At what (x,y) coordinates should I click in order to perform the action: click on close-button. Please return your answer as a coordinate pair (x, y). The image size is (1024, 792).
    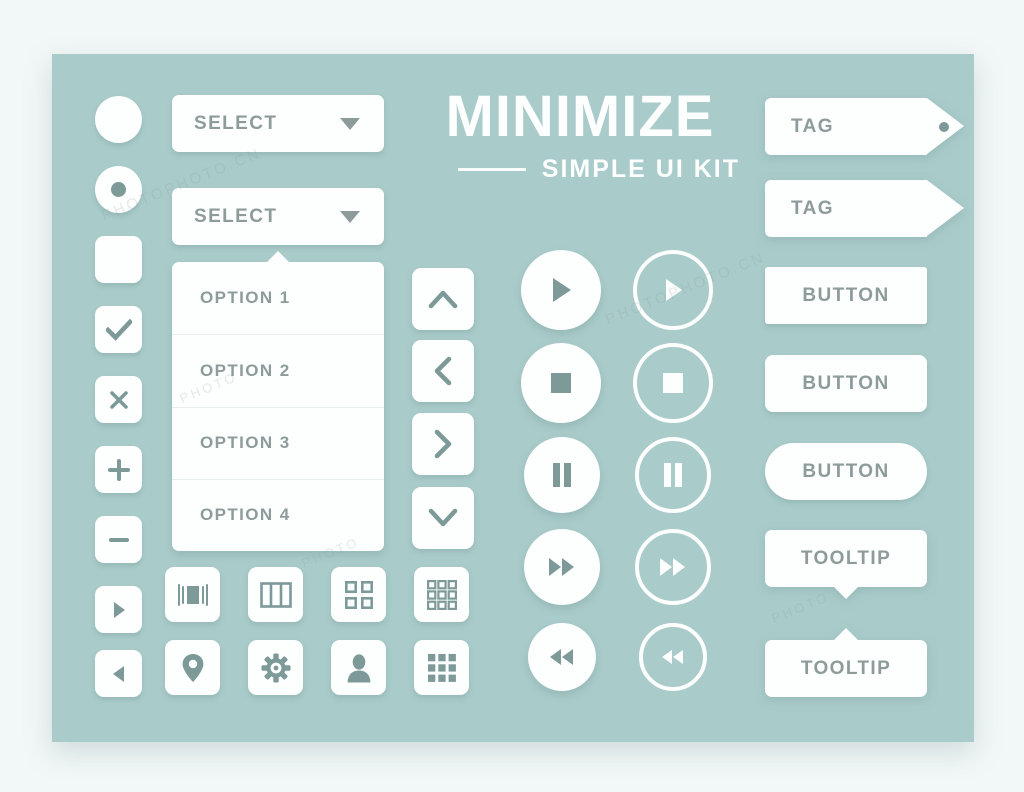
    Looking at the image, I should click on (118, 399).